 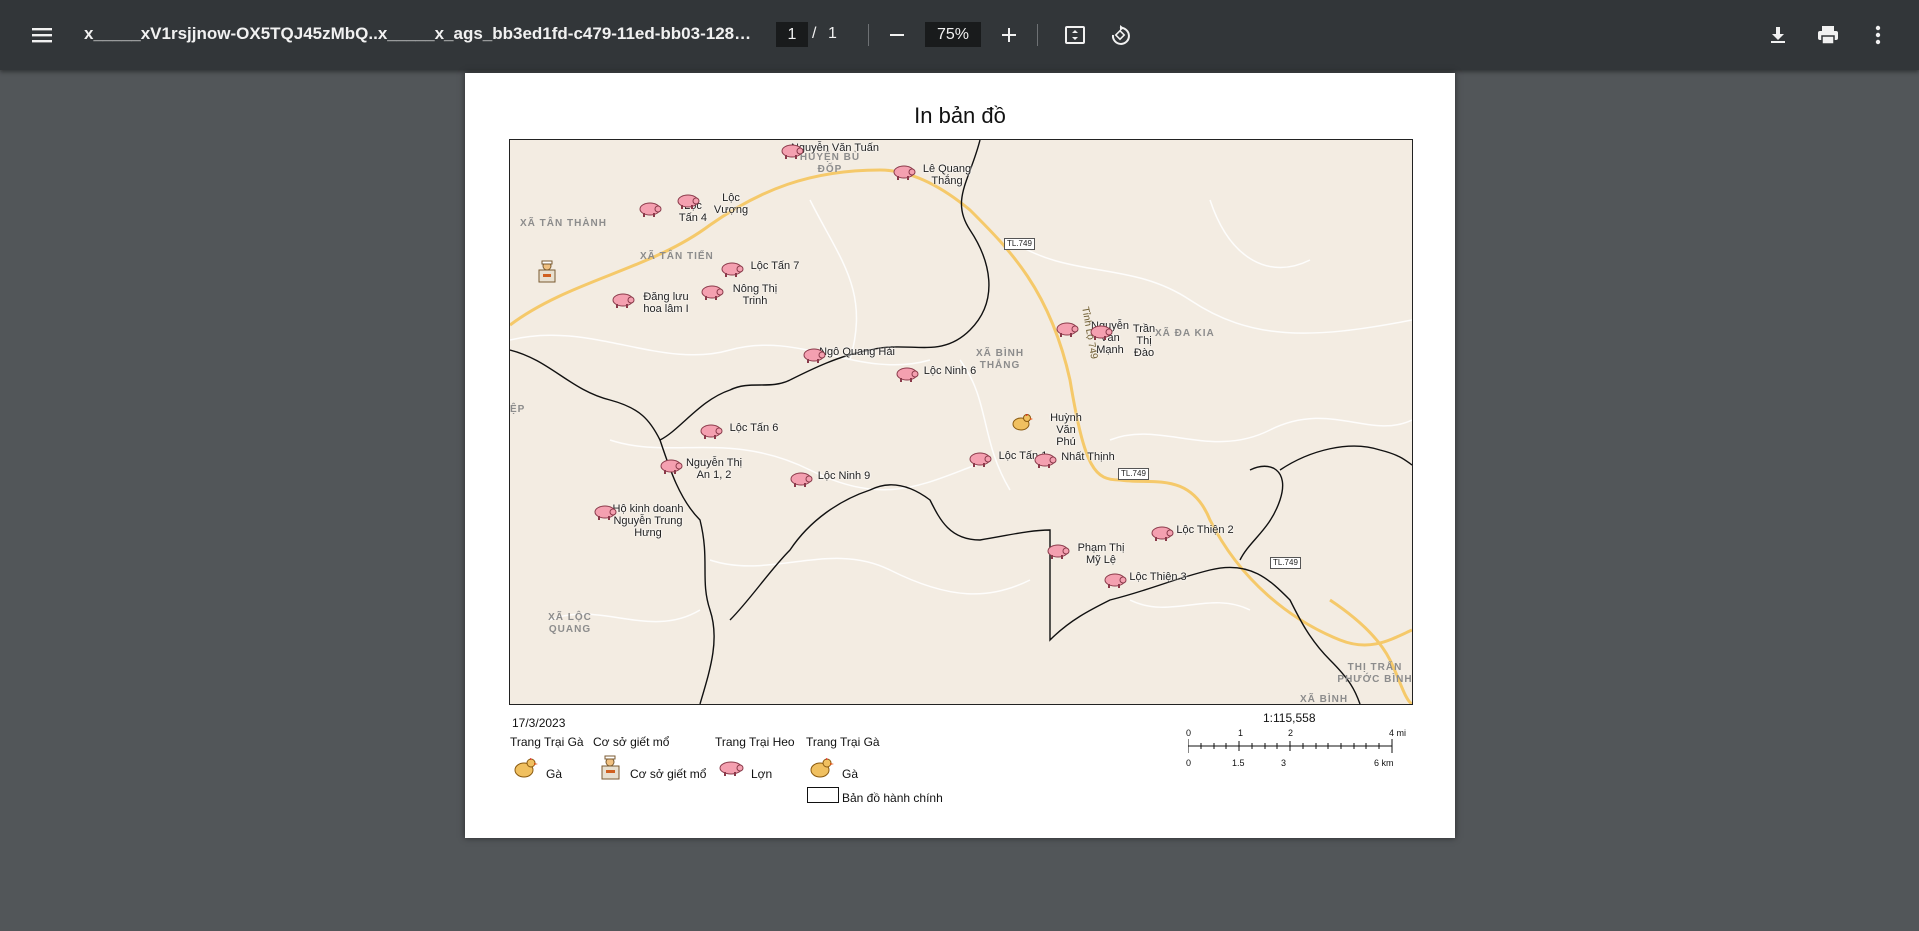 I want to click on farm-marker: Hộ kinh doanh Nguyễn Trung Hưng, so click(x=648, y=521).